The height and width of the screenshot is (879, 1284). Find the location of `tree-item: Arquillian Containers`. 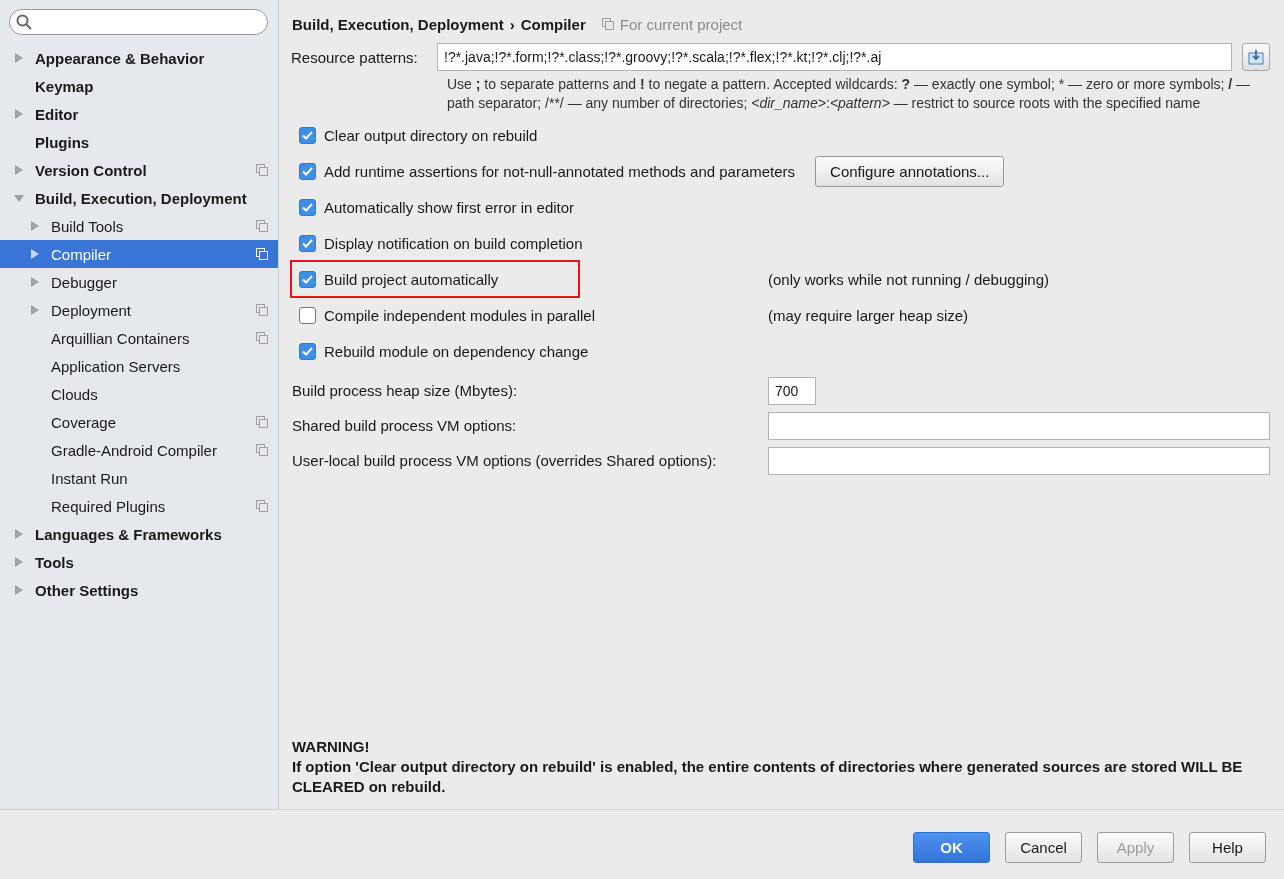

tree-item: Arquillian Containers is located at coordinates (139, 338).